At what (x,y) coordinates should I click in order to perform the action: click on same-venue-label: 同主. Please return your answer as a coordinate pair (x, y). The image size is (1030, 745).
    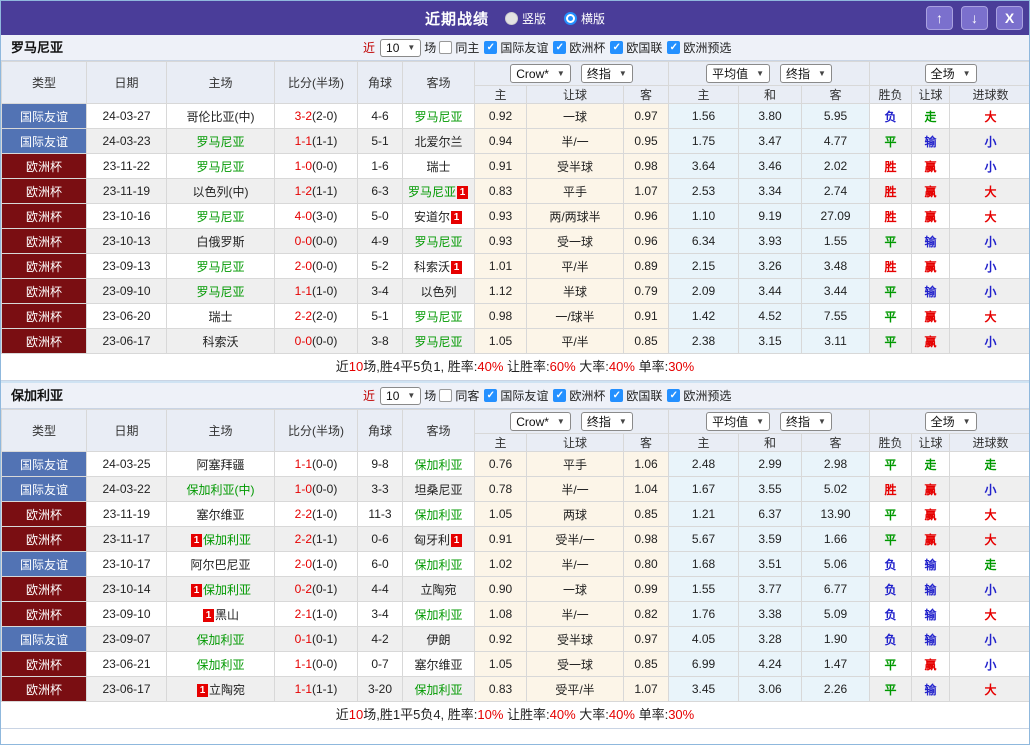
    Looking at the image, I should click on (467, 47).